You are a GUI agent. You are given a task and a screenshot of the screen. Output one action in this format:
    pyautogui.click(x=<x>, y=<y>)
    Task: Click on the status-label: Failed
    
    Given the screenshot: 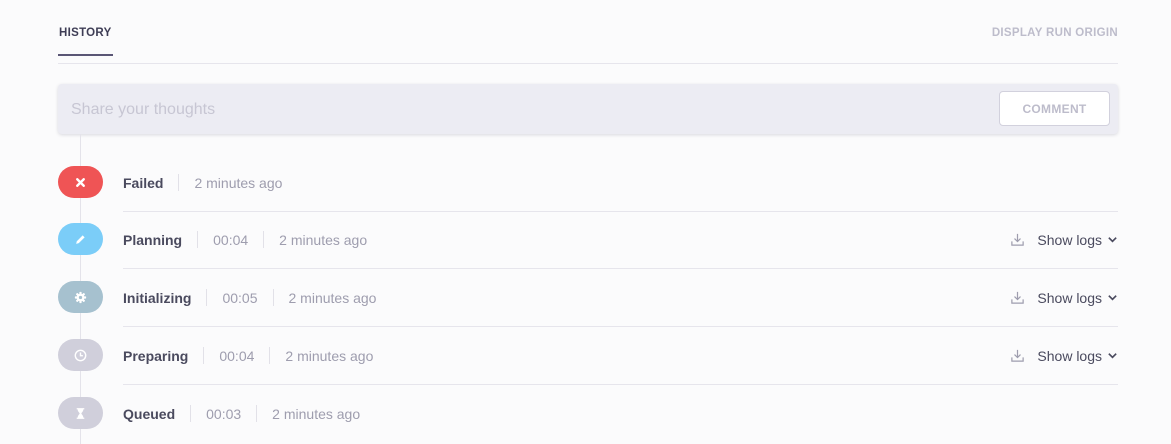 What is the action you would take?
    pyautogui.click(x=143, y=182)
    